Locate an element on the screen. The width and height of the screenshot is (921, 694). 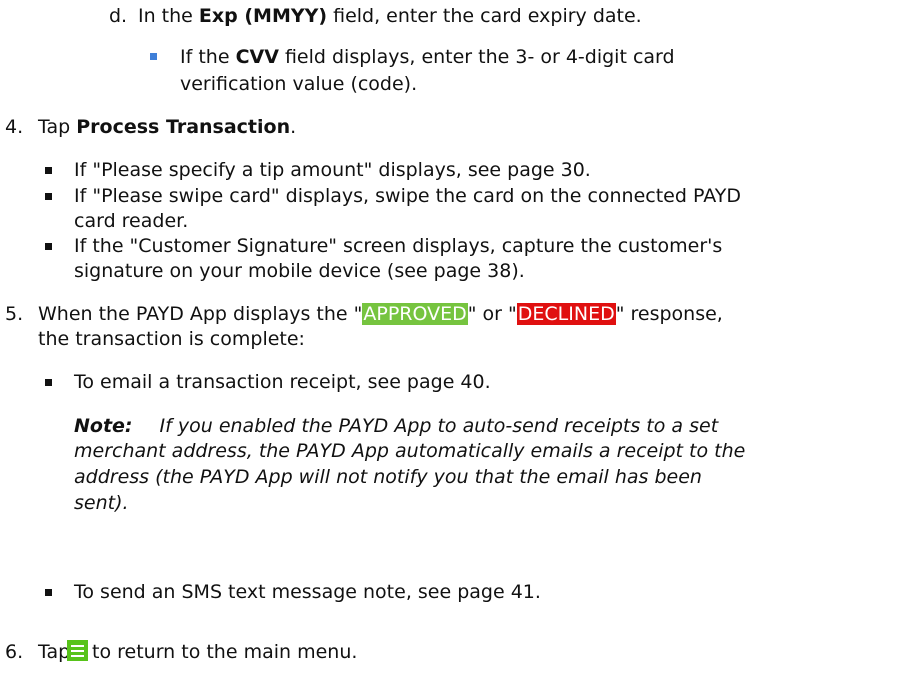
step-5-marker: 5. is located at coordinates (14, 314).